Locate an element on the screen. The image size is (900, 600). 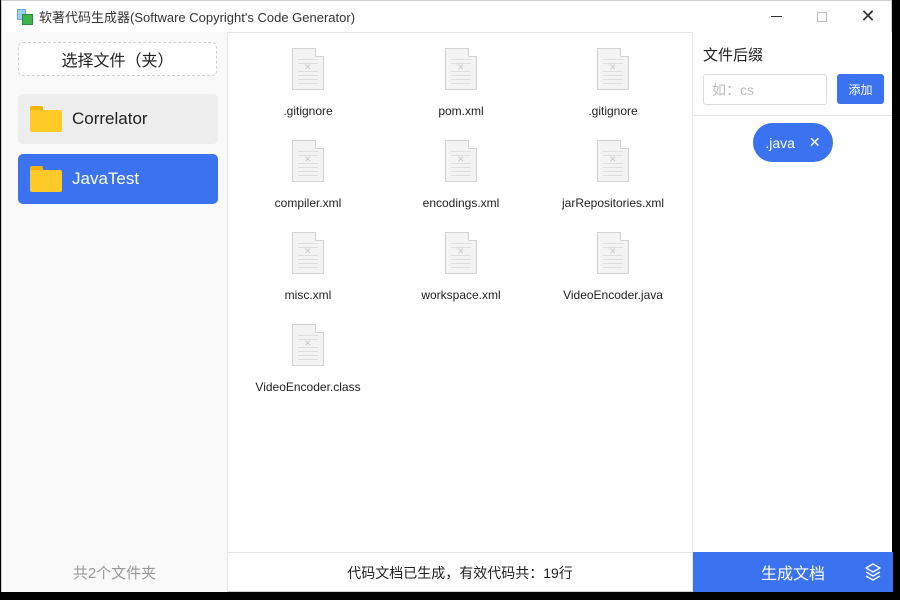
divider is located at coordinates (792, 115).